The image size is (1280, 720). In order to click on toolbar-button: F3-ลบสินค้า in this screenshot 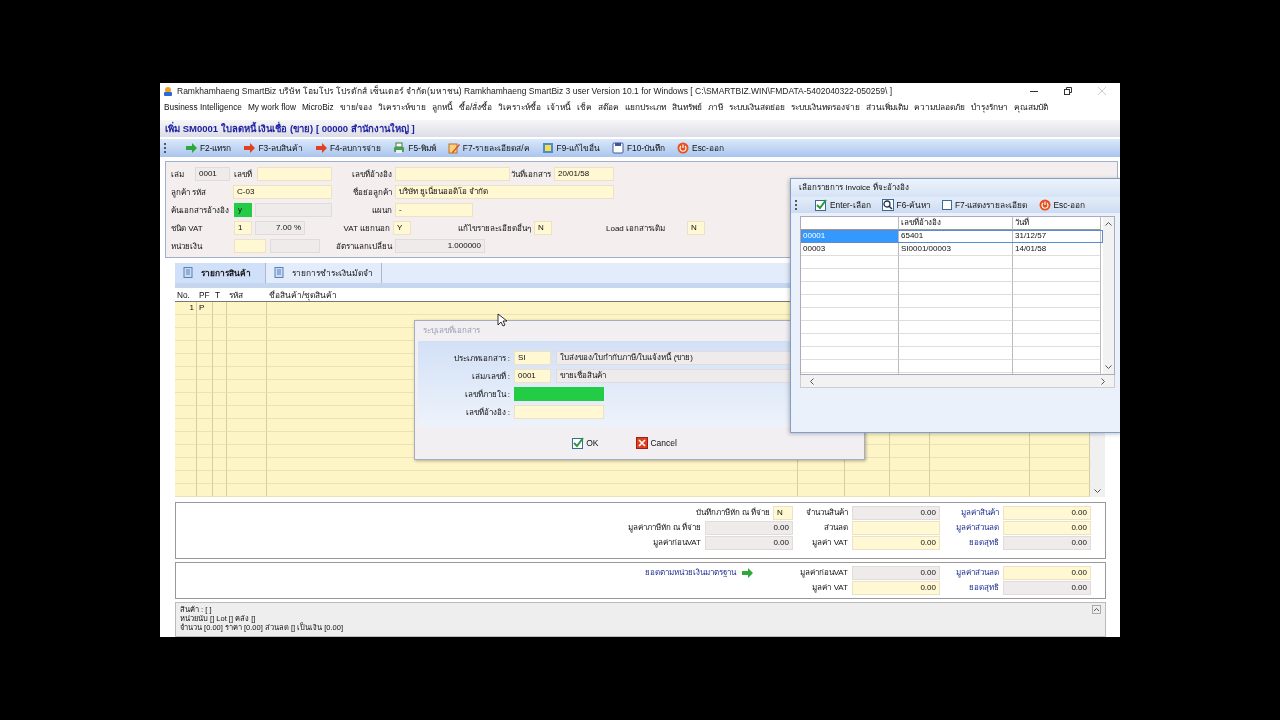, I will do `click(273, 148)`.